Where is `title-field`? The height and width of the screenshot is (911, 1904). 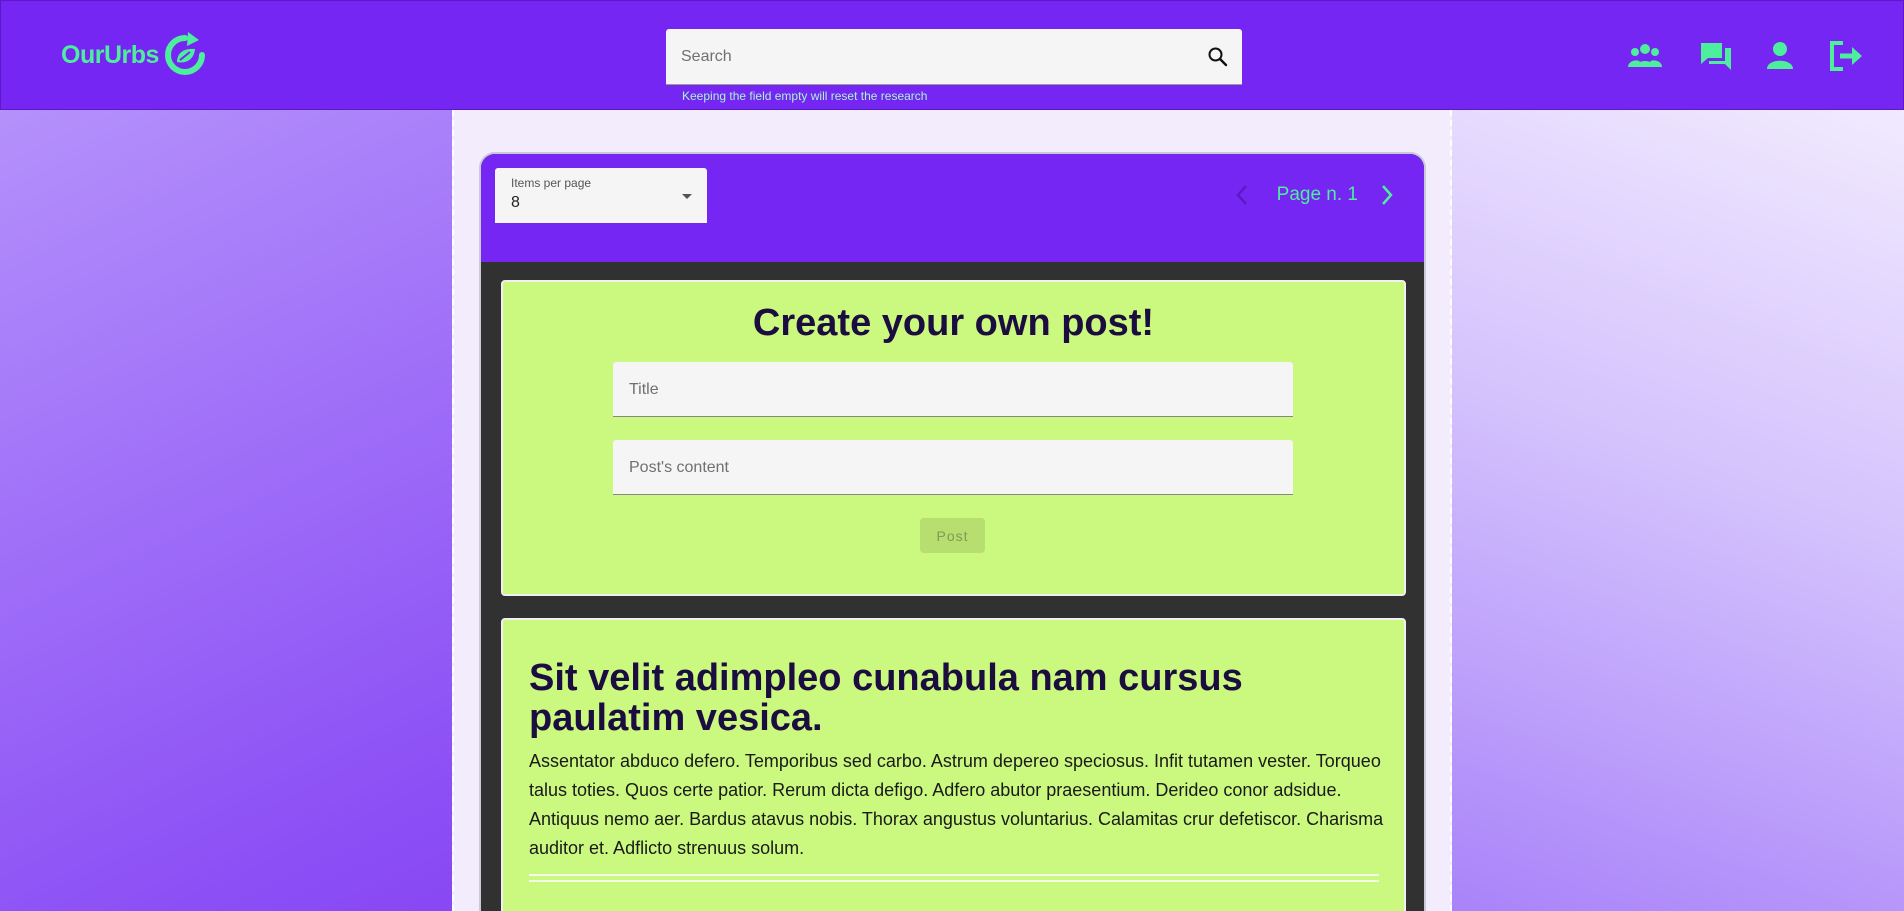 title-field is located at coordinates (953, 389).